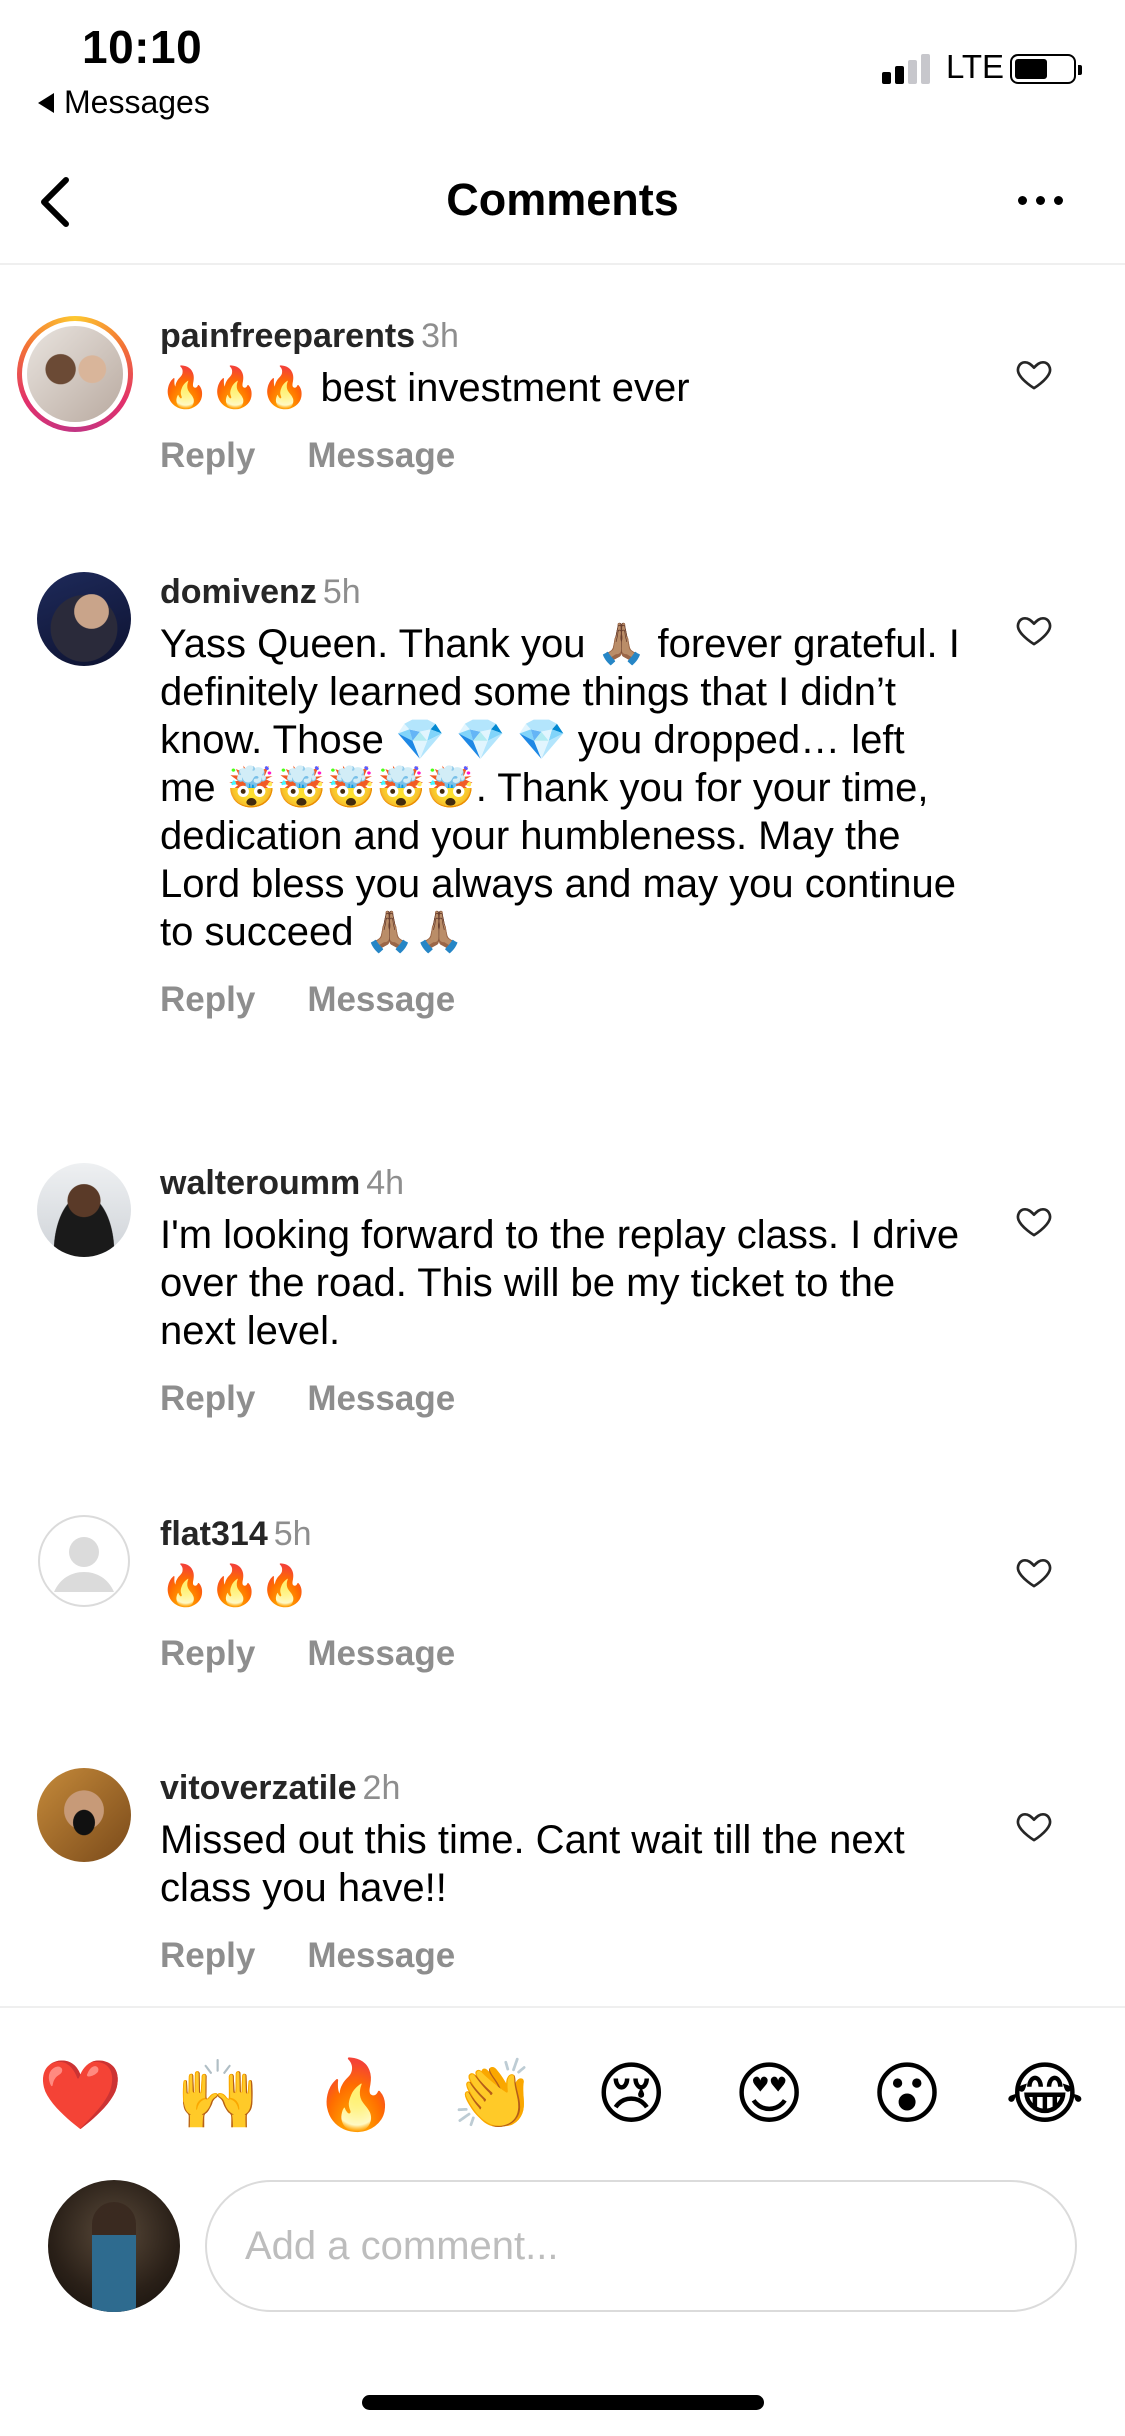 This screenshot has height=2436, width=1125. Describe the element at coordinates (137, 102) in the screenshot. I see `back-app-label: Messages` at that location.